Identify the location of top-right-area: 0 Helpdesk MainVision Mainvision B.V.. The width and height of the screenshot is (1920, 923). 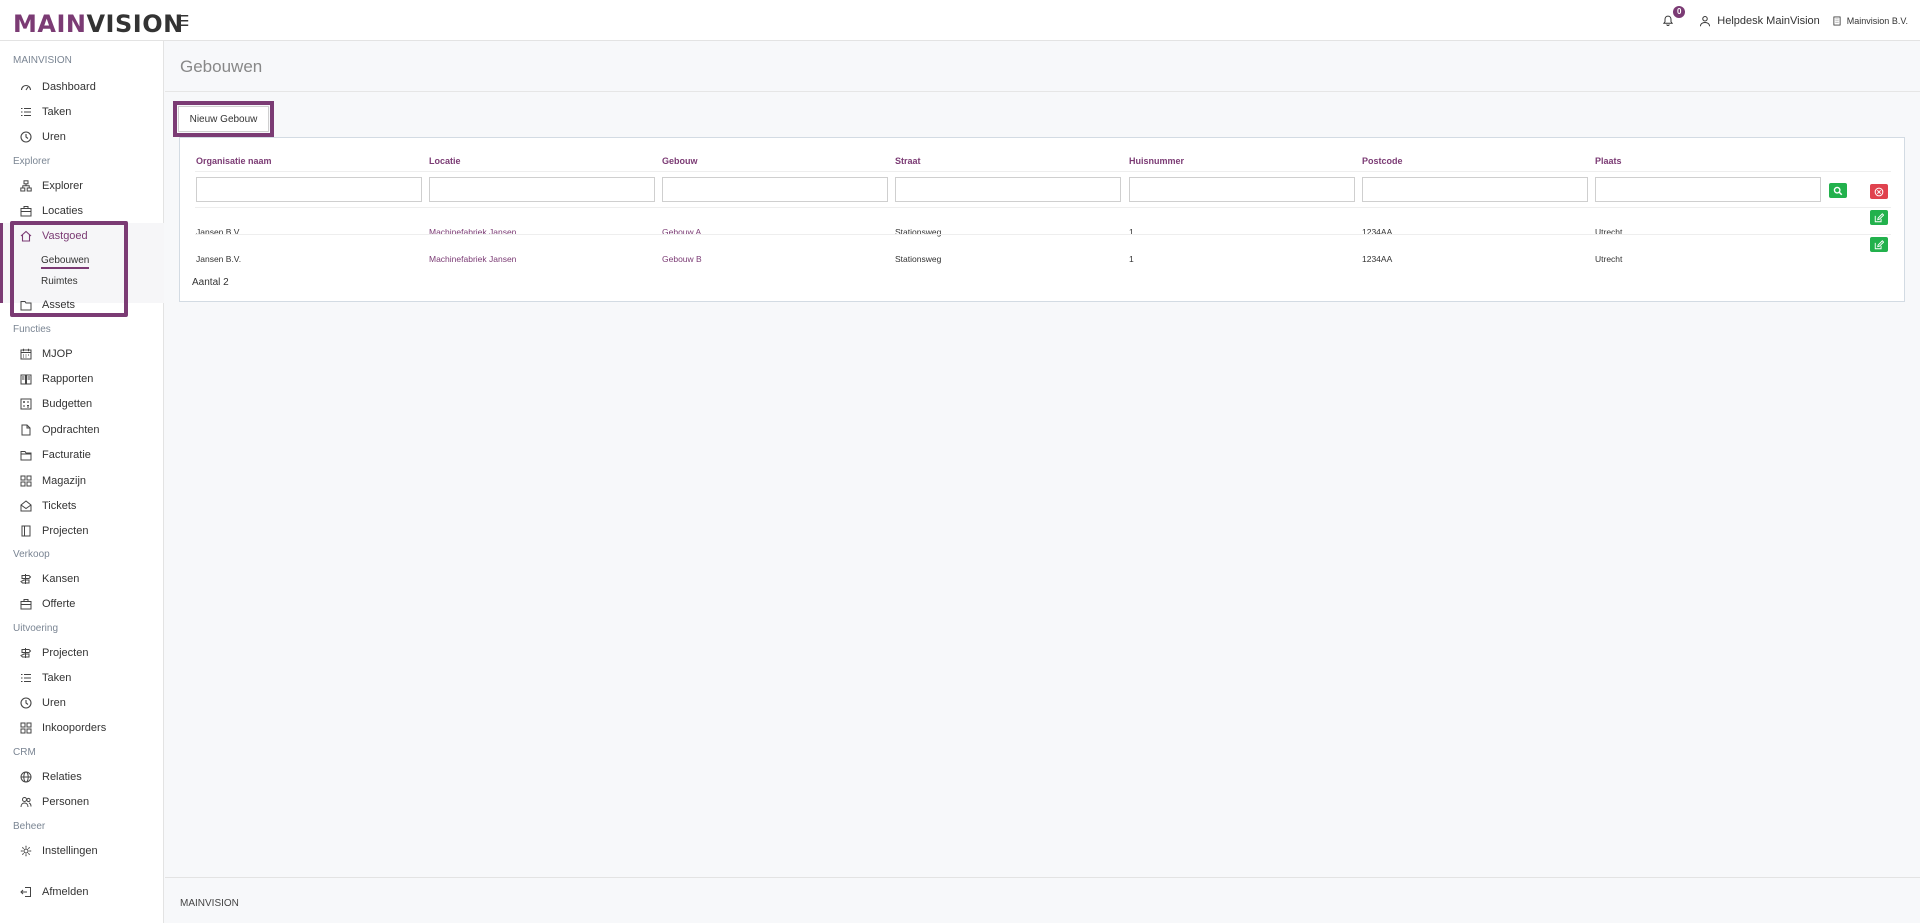
(1783, 20).